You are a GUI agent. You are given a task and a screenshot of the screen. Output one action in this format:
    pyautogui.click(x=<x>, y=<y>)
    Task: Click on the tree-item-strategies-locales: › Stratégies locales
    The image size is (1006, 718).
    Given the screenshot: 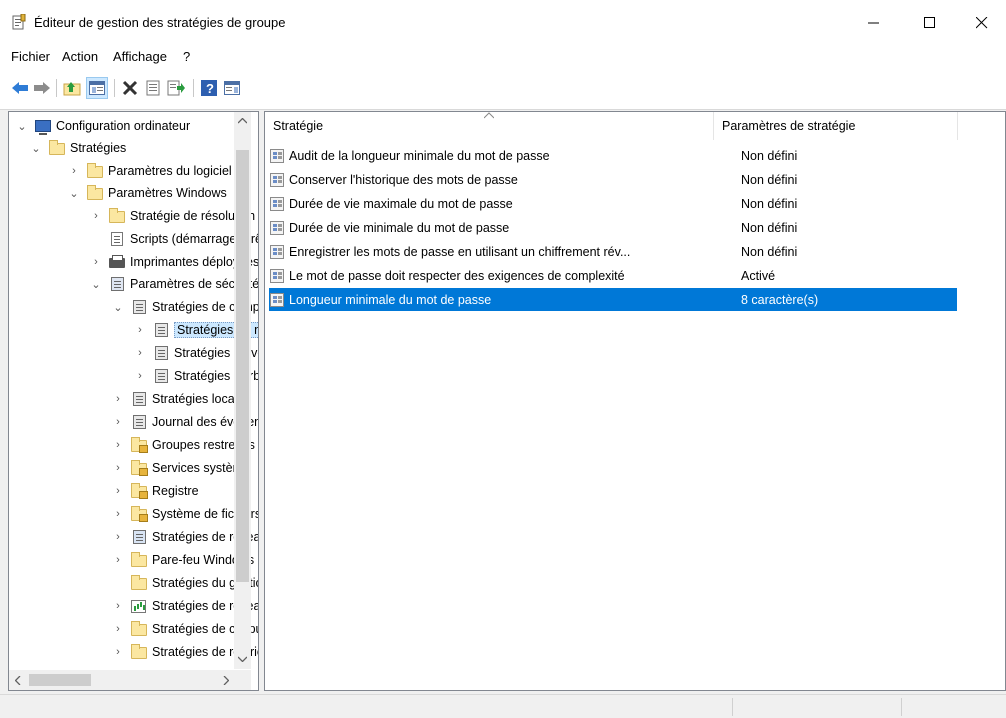 What is the action you would take?
    pyautogui.click(x=181, y=399)
    